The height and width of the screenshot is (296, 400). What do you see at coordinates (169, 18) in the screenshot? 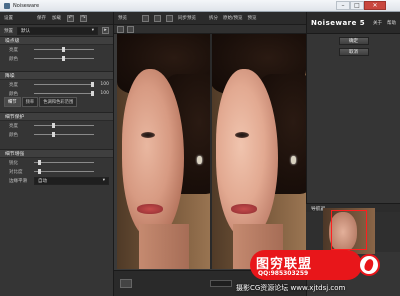
I see `side-by-side-icon` at bounding box center [169, 18].